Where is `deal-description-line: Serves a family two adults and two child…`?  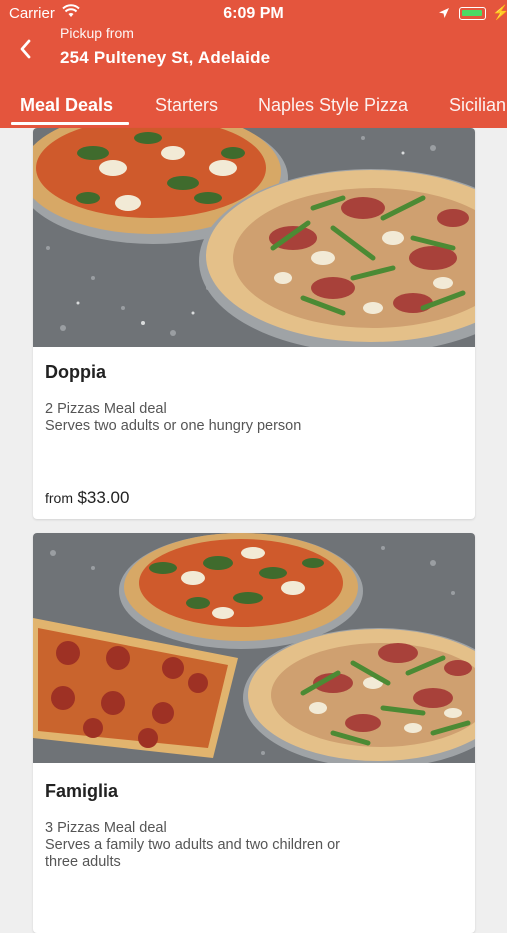
deal-description-line: Serves a family two adults and two child… is located at coordinates (192, 853).